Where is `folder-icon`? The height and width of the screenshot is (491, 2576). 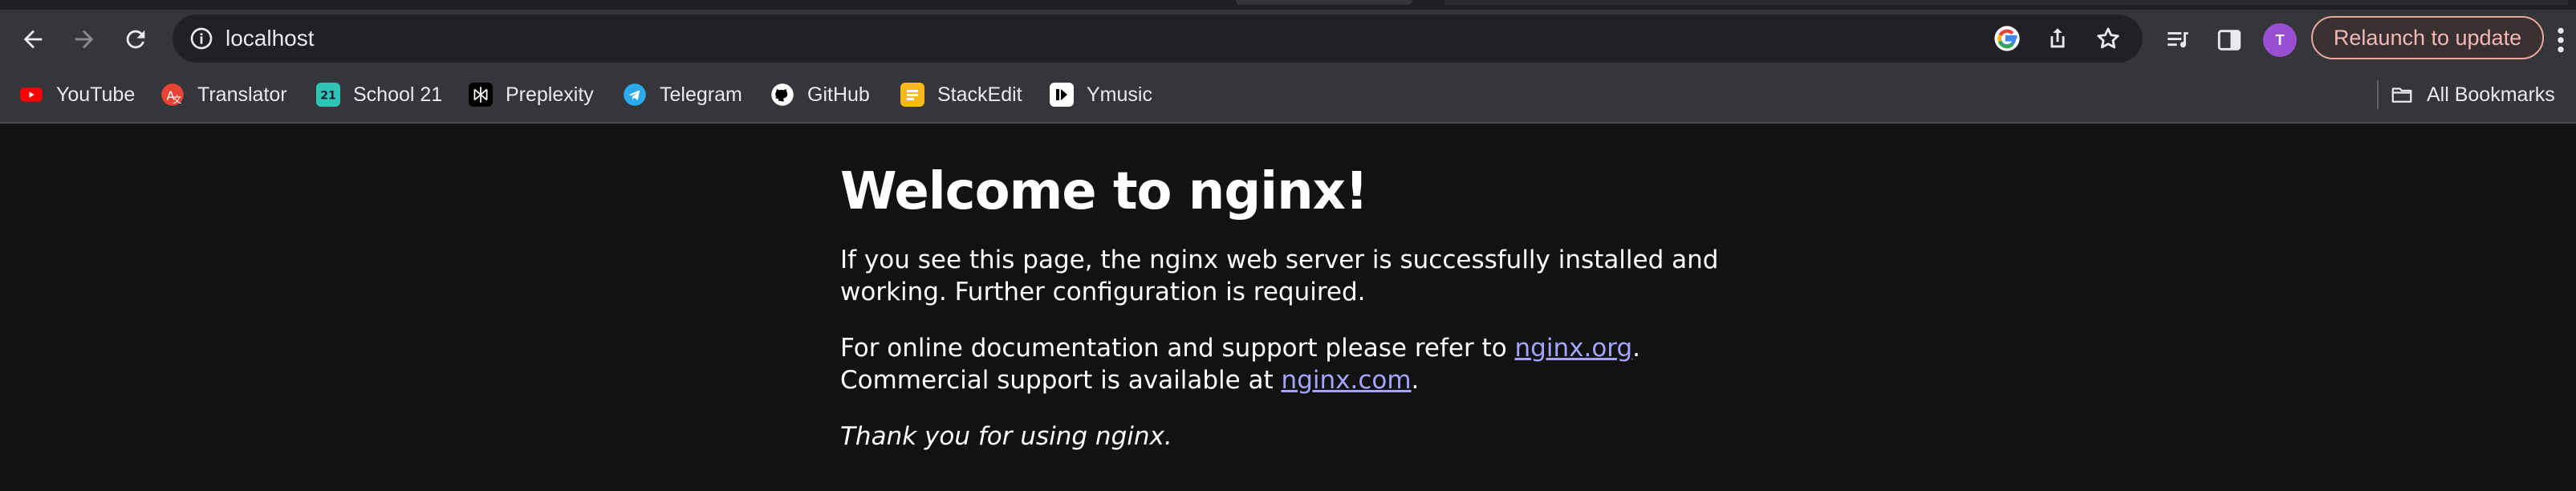 folder-icon is located at coordinates (2402, 95).